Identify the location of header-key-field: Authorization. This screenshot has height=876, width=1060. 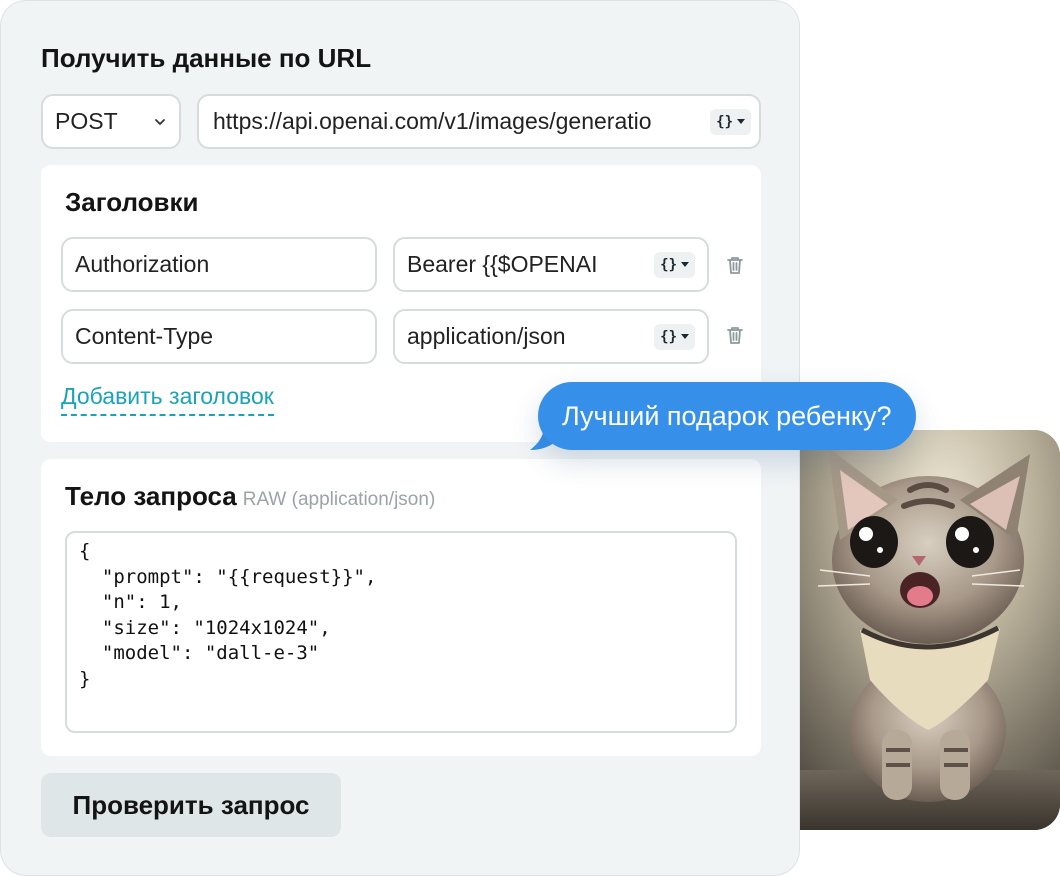
(219, 264).